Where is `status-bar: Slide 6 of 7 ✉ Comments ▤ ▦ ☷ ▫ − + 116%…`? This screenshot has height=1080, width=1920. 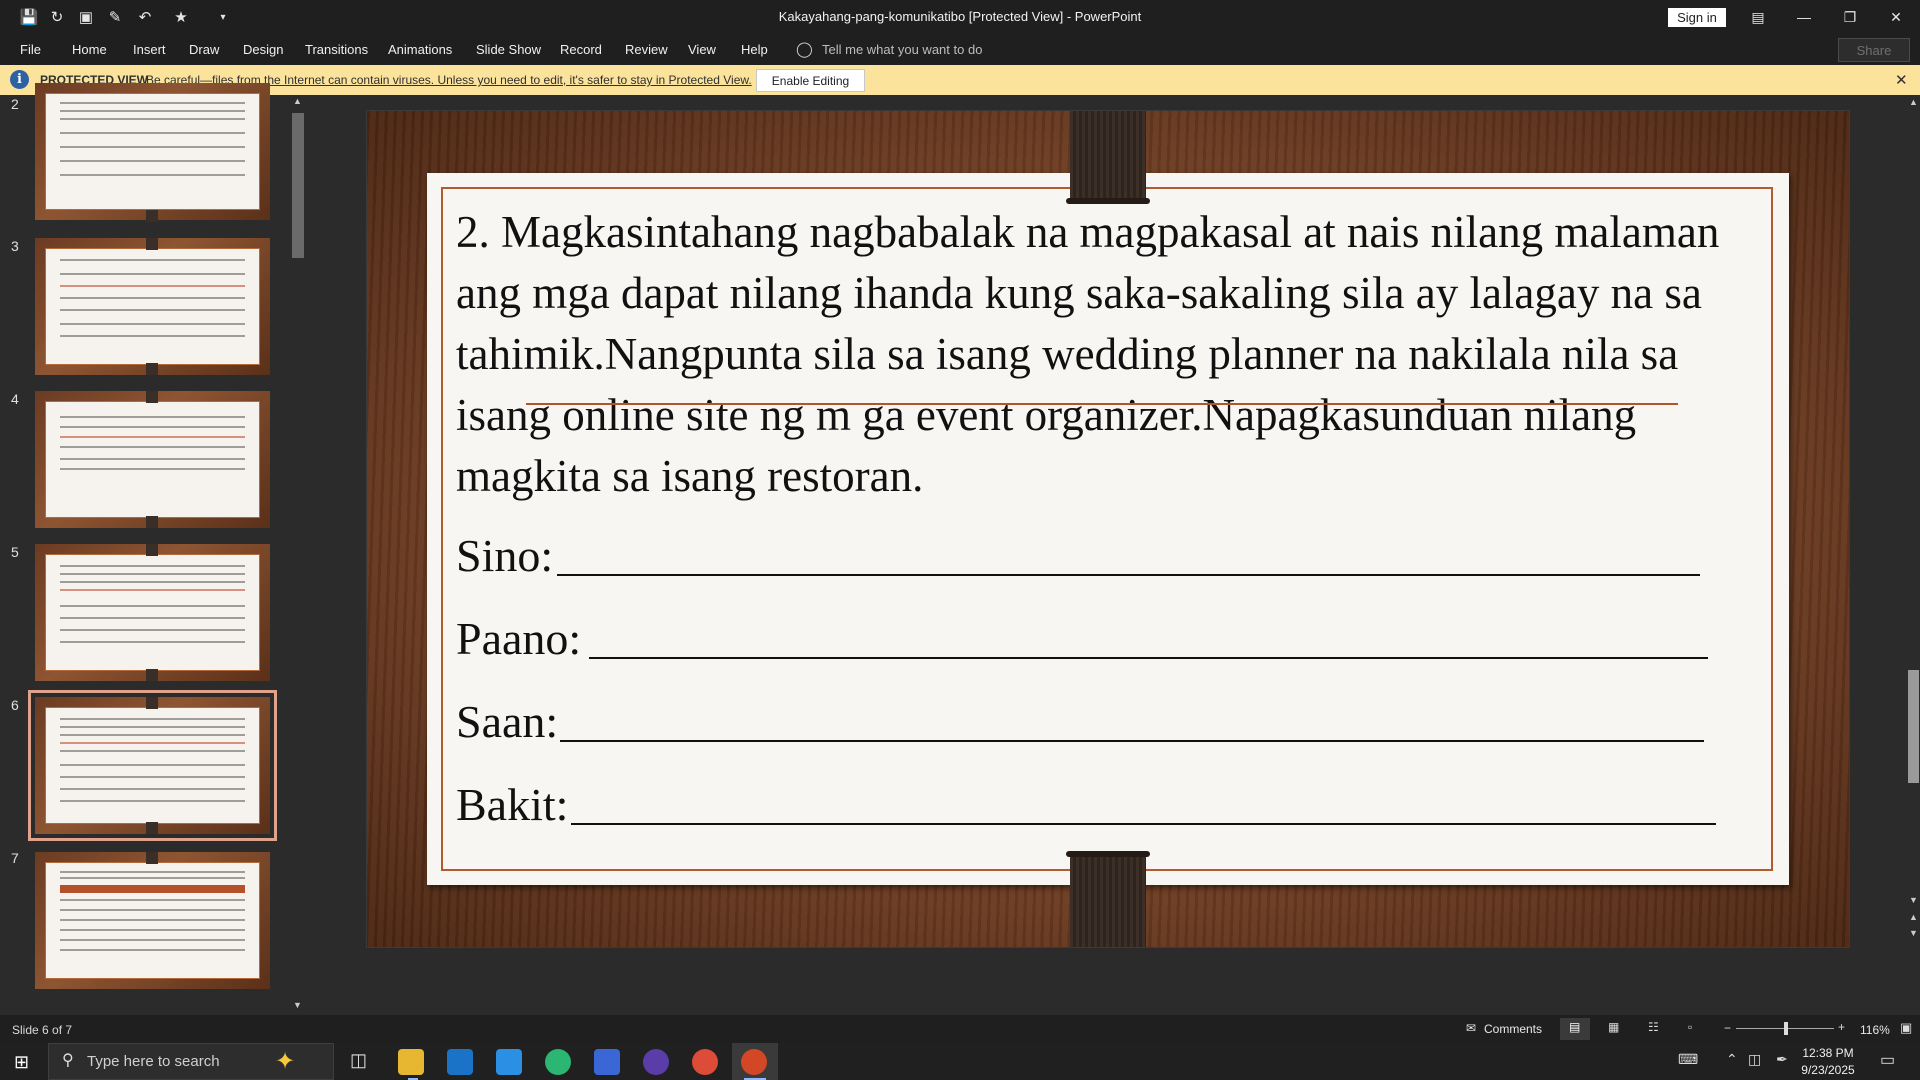 status-bar: Slide 6 of 7 ✉ Comments ▤ ▦ ☷ ▫ − + 116%… is located at coordinates (960, 1029).